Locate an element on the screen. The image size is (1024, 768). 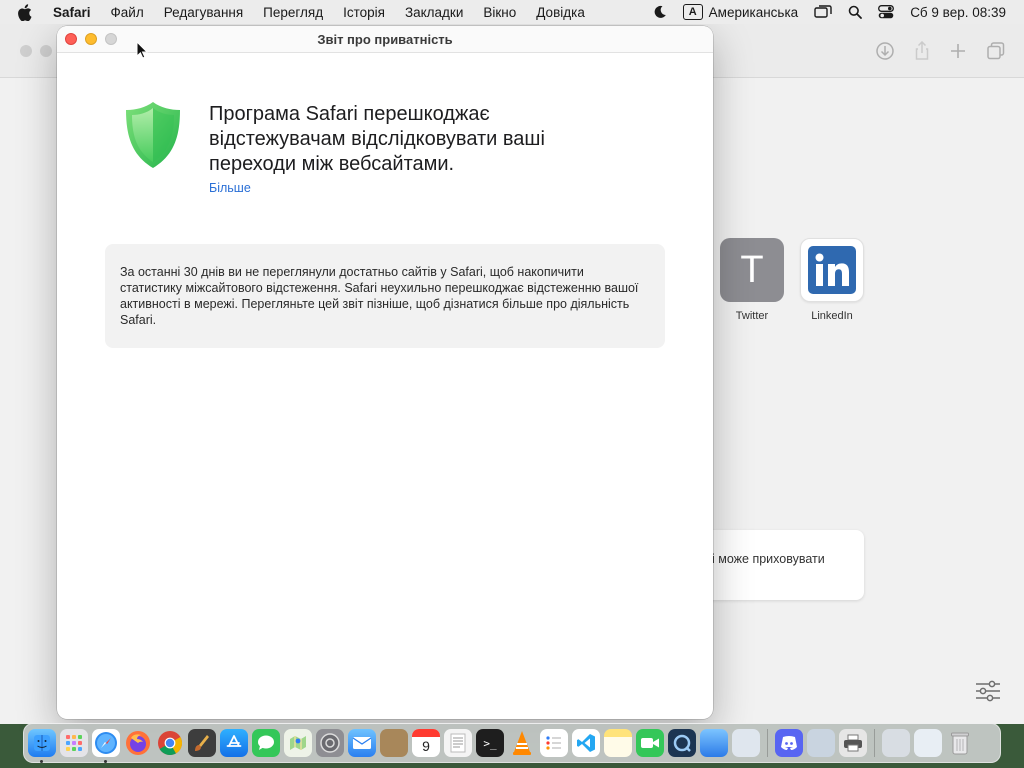
favorite-twitter: T Twitter is located at coordinates (752, 280).